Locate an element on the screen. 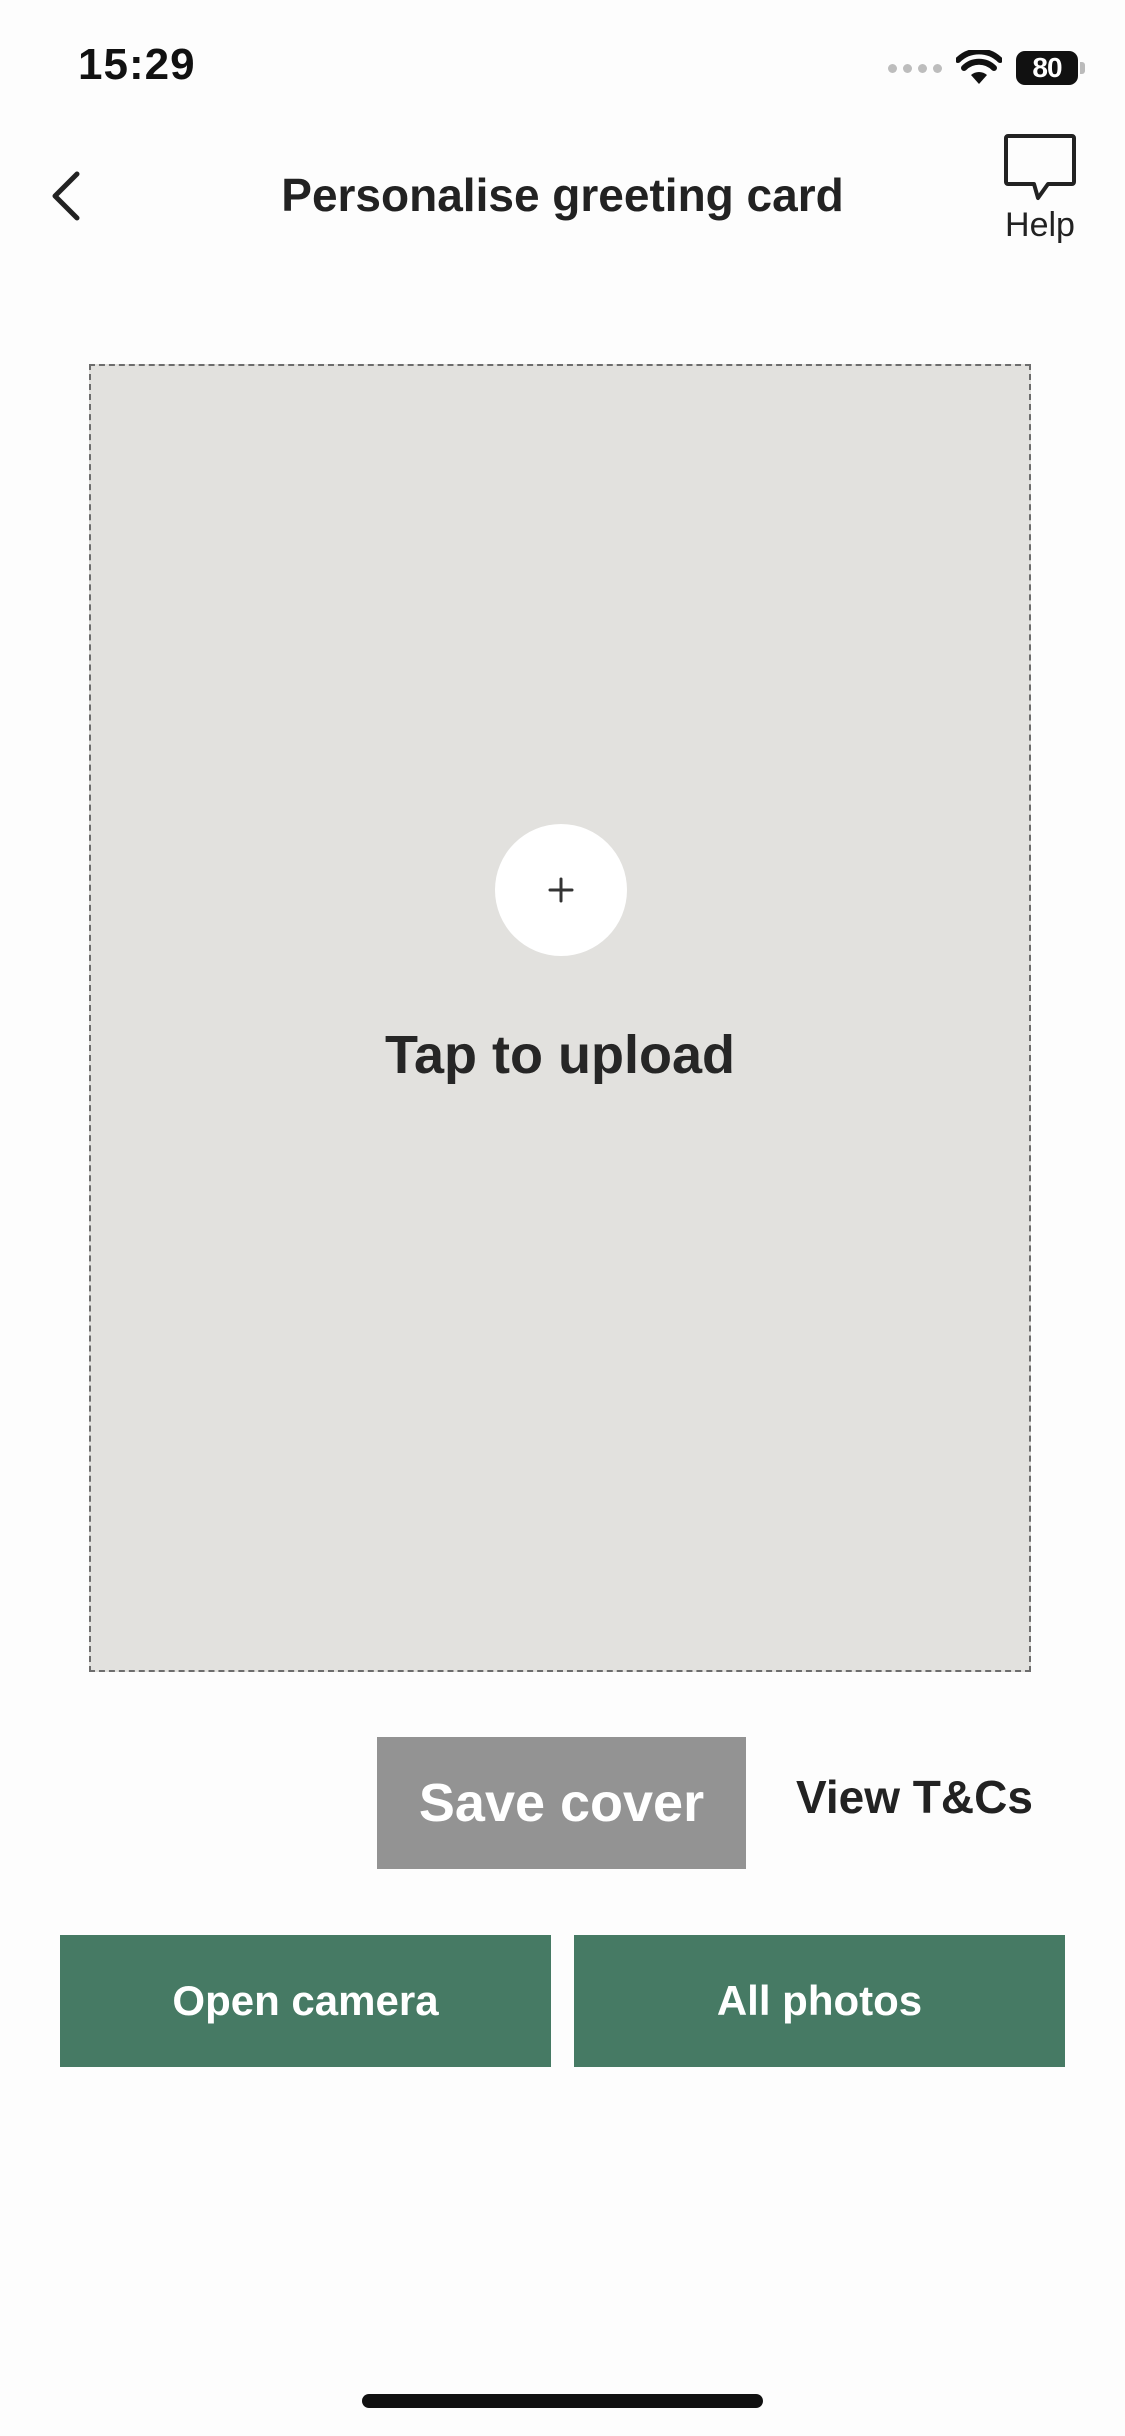  add-photo-button is located at coordinates (561, 890).